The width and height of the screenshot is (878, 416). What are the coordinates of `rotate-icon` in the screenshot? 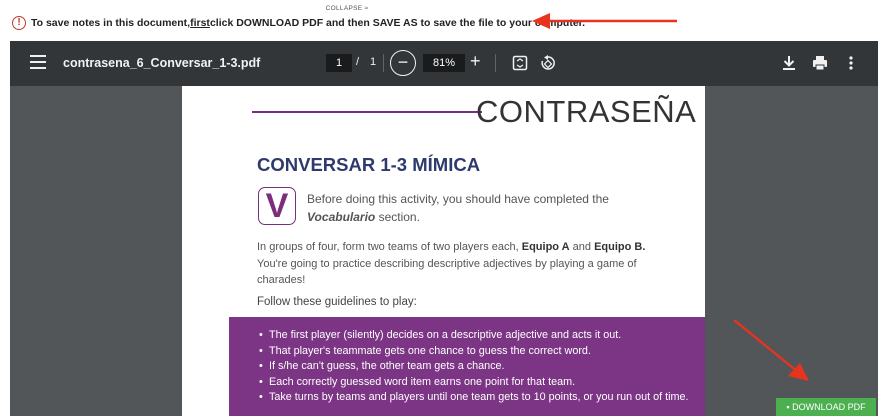 It's located at (548, 63).